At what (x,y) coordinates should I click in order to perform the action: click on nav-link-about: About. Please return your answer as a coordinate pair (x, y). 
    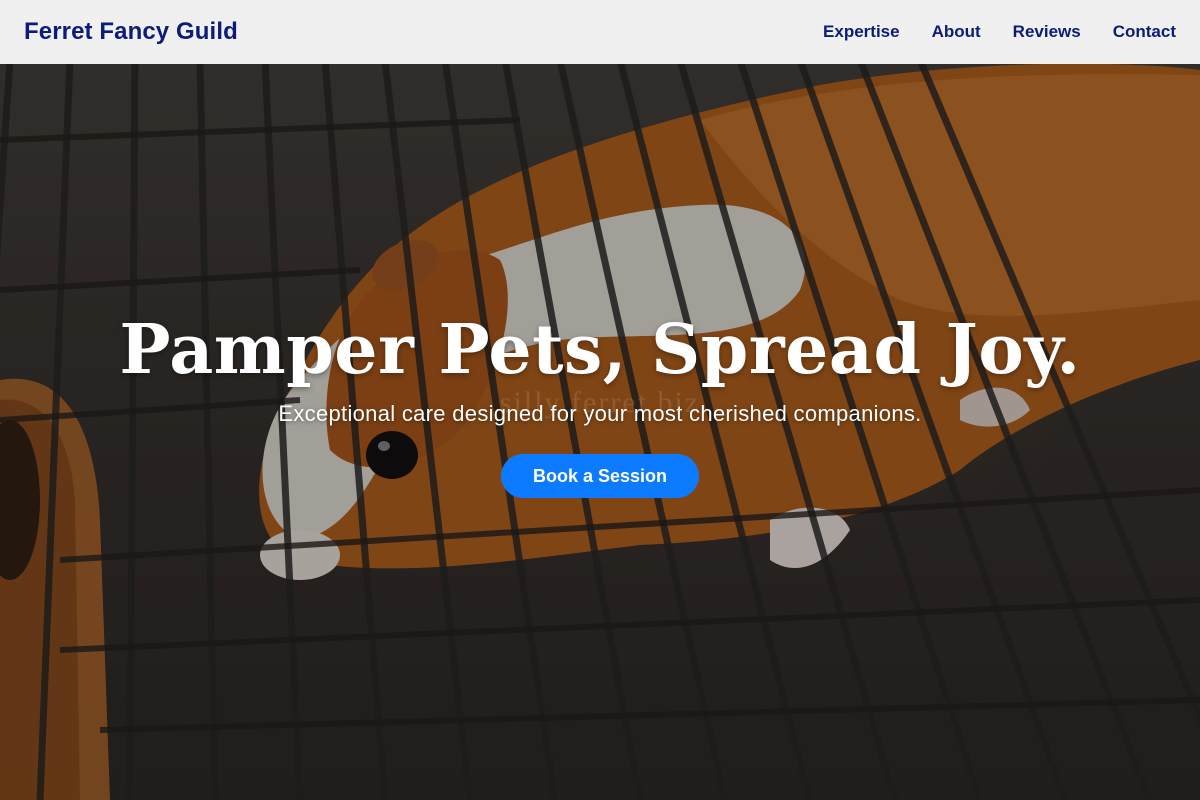
    Looking at the image, I should click on (956, 32).